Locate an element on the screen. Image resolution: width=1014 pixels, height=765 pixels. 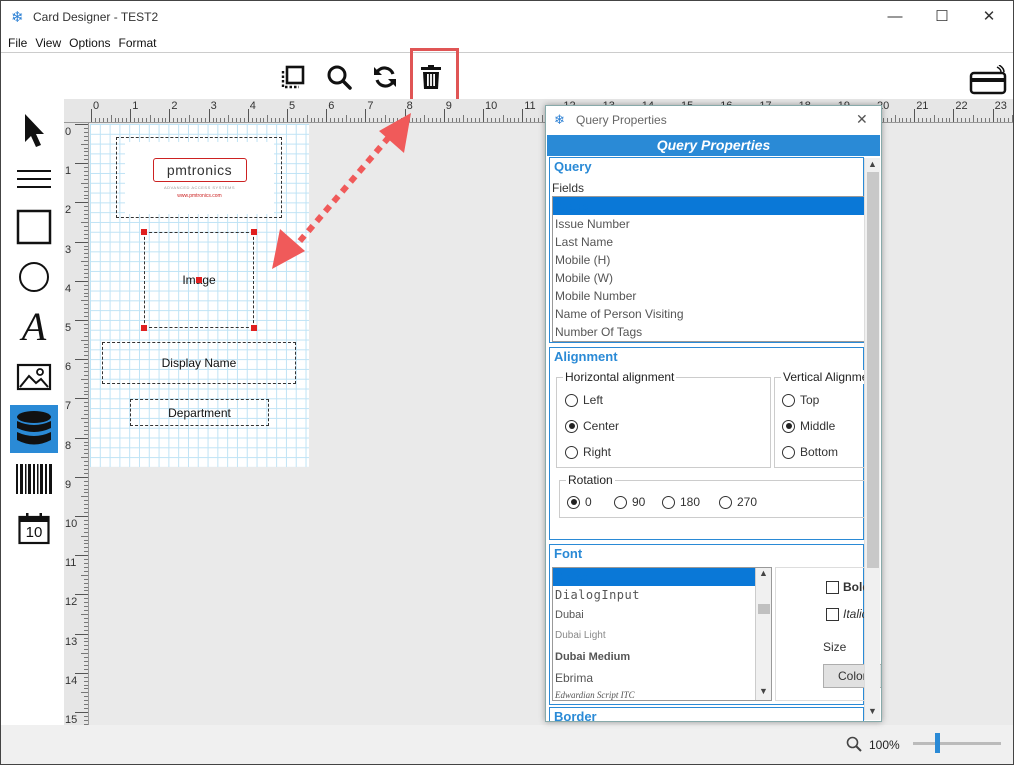
scroll-down-icon: ▼ is located at coordinates (763, 691).